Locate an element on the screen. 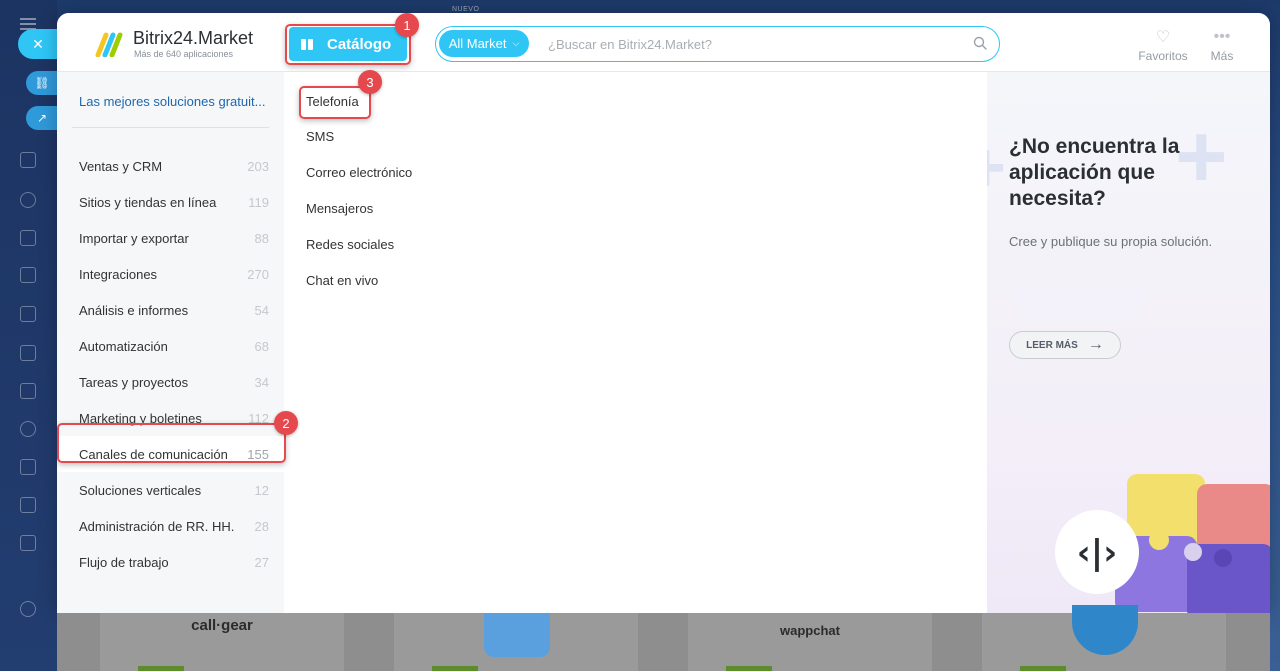  category-label: Integraciones is located at coordinates (118, 274).